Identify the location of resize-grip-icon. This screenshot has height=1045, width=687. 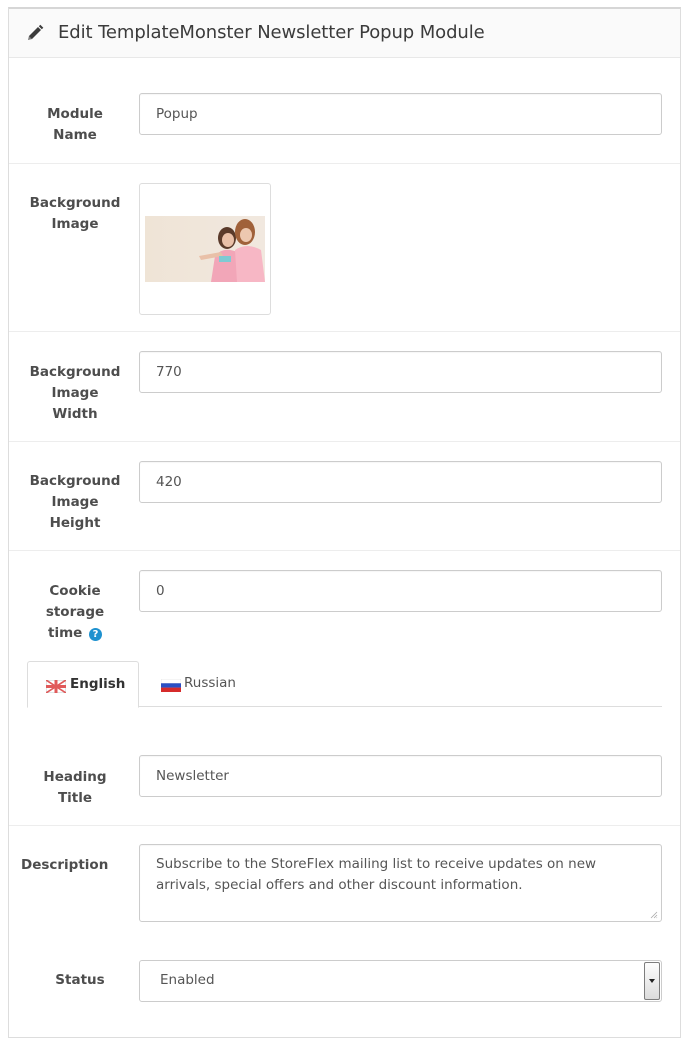
(654, 915).